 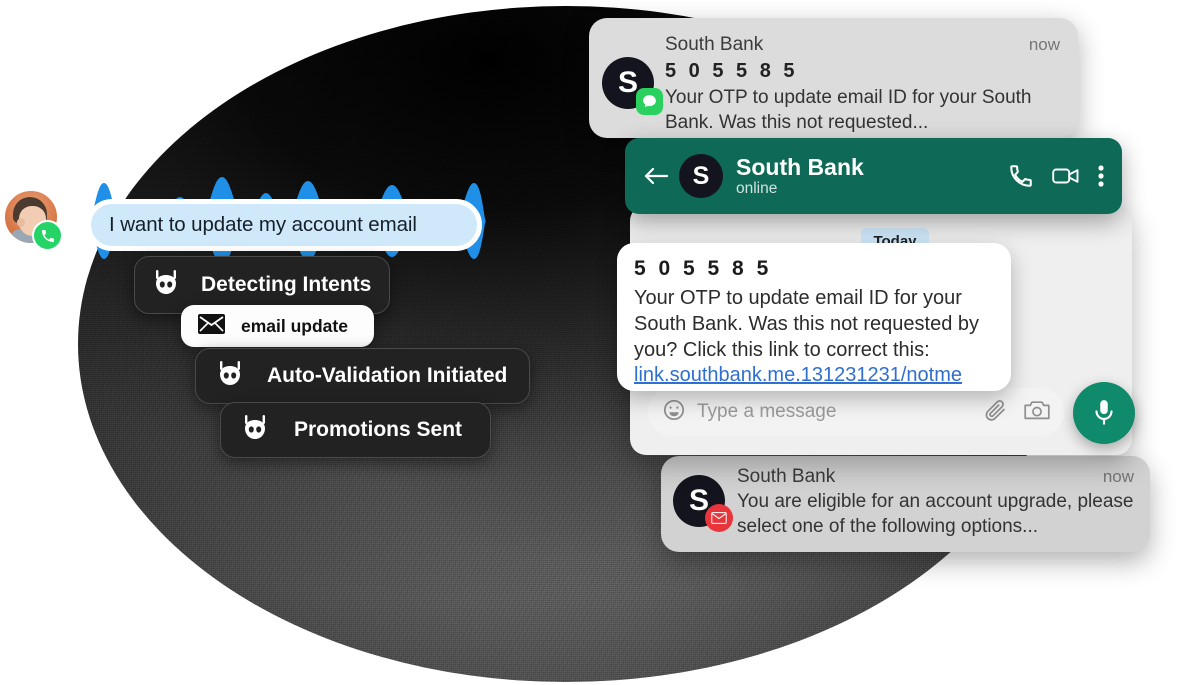 I want to click on chip-label: Promotions Sent, so click(x=378, y=429).